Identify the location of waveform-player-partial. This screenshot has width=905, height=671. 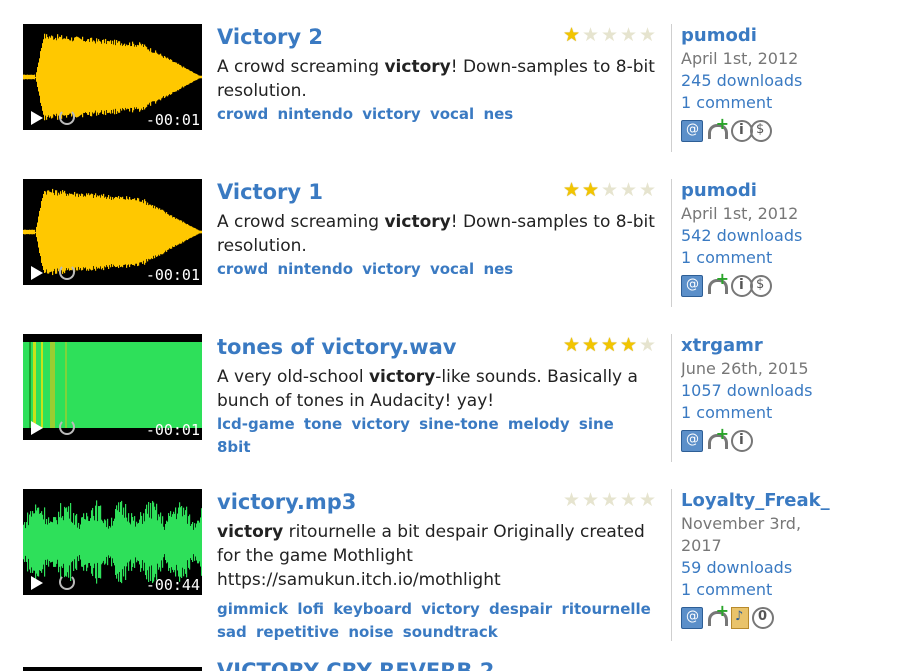
(112, 669).